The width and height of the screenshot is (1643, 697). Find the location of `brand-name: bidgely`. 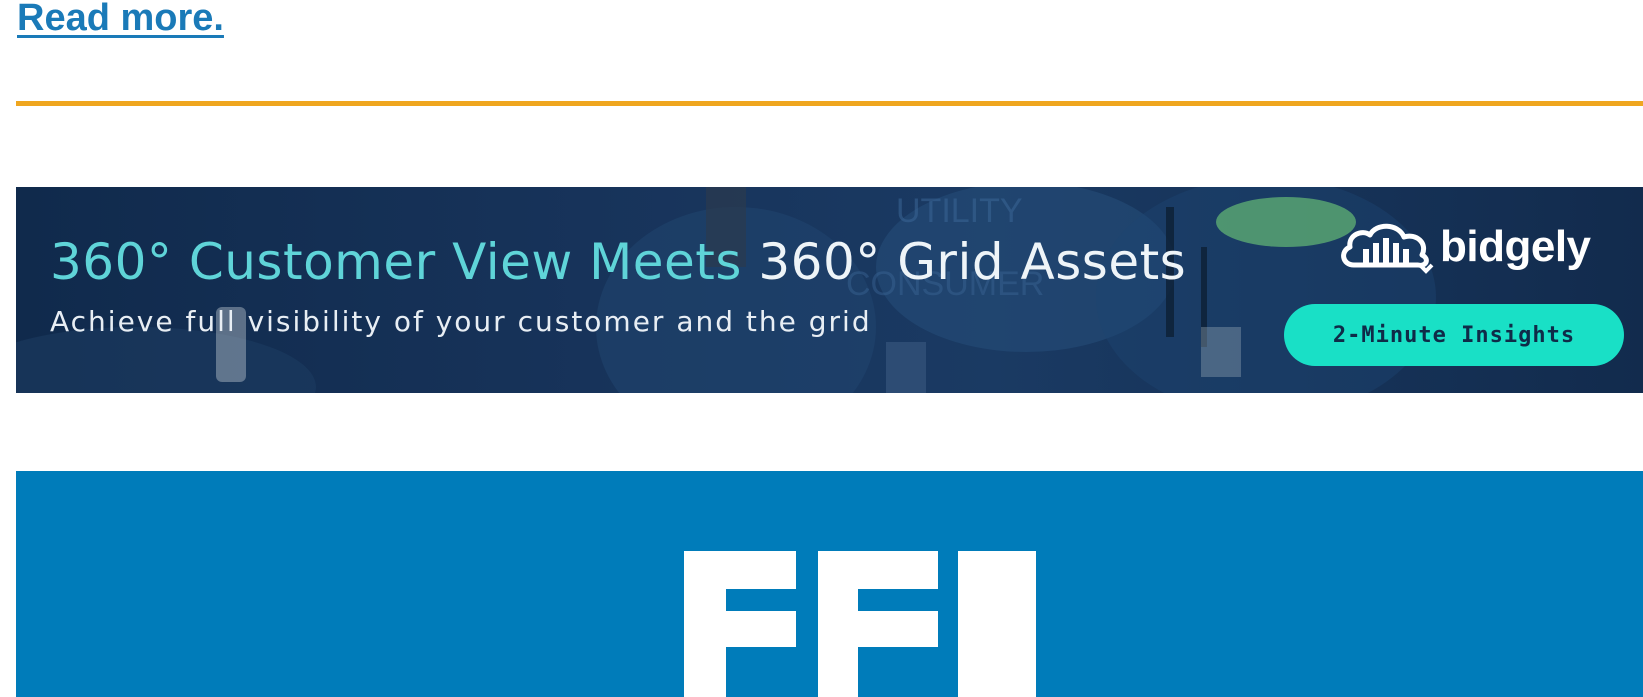

brand-name: bidgely is located at coordinates (1515, 246).